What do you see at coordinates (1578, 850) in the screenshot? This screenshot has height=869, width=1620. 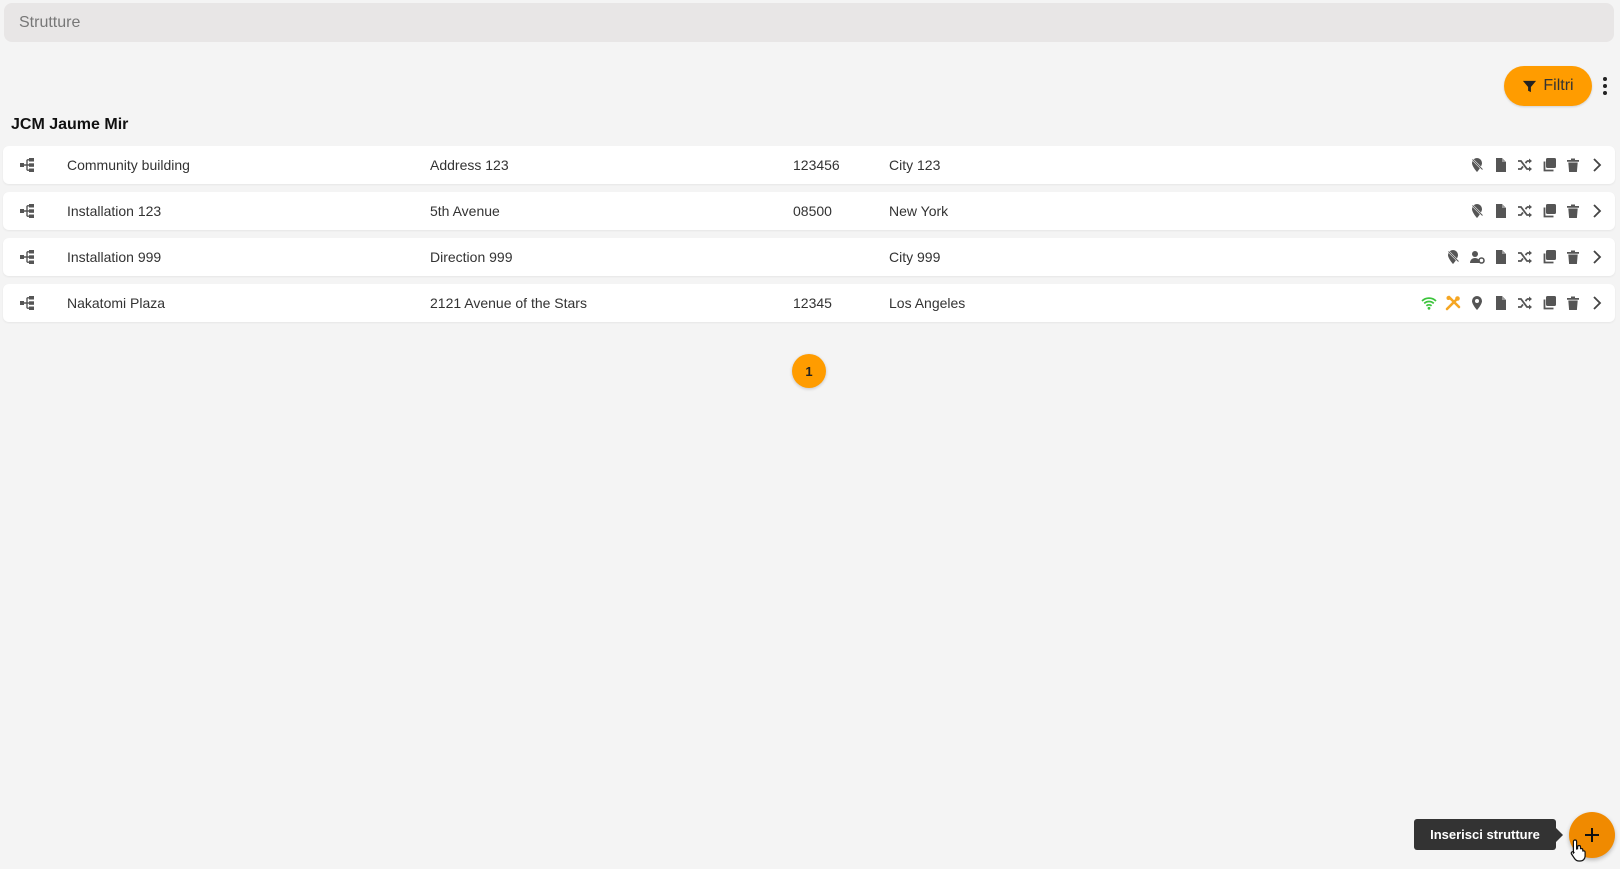 I see `hand-cursor-icon` at bounding box center [1578, 850].